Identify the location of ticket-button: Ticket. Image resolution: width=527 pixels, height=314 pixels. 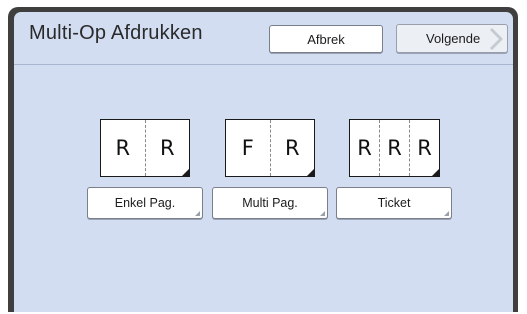
(394, 203).